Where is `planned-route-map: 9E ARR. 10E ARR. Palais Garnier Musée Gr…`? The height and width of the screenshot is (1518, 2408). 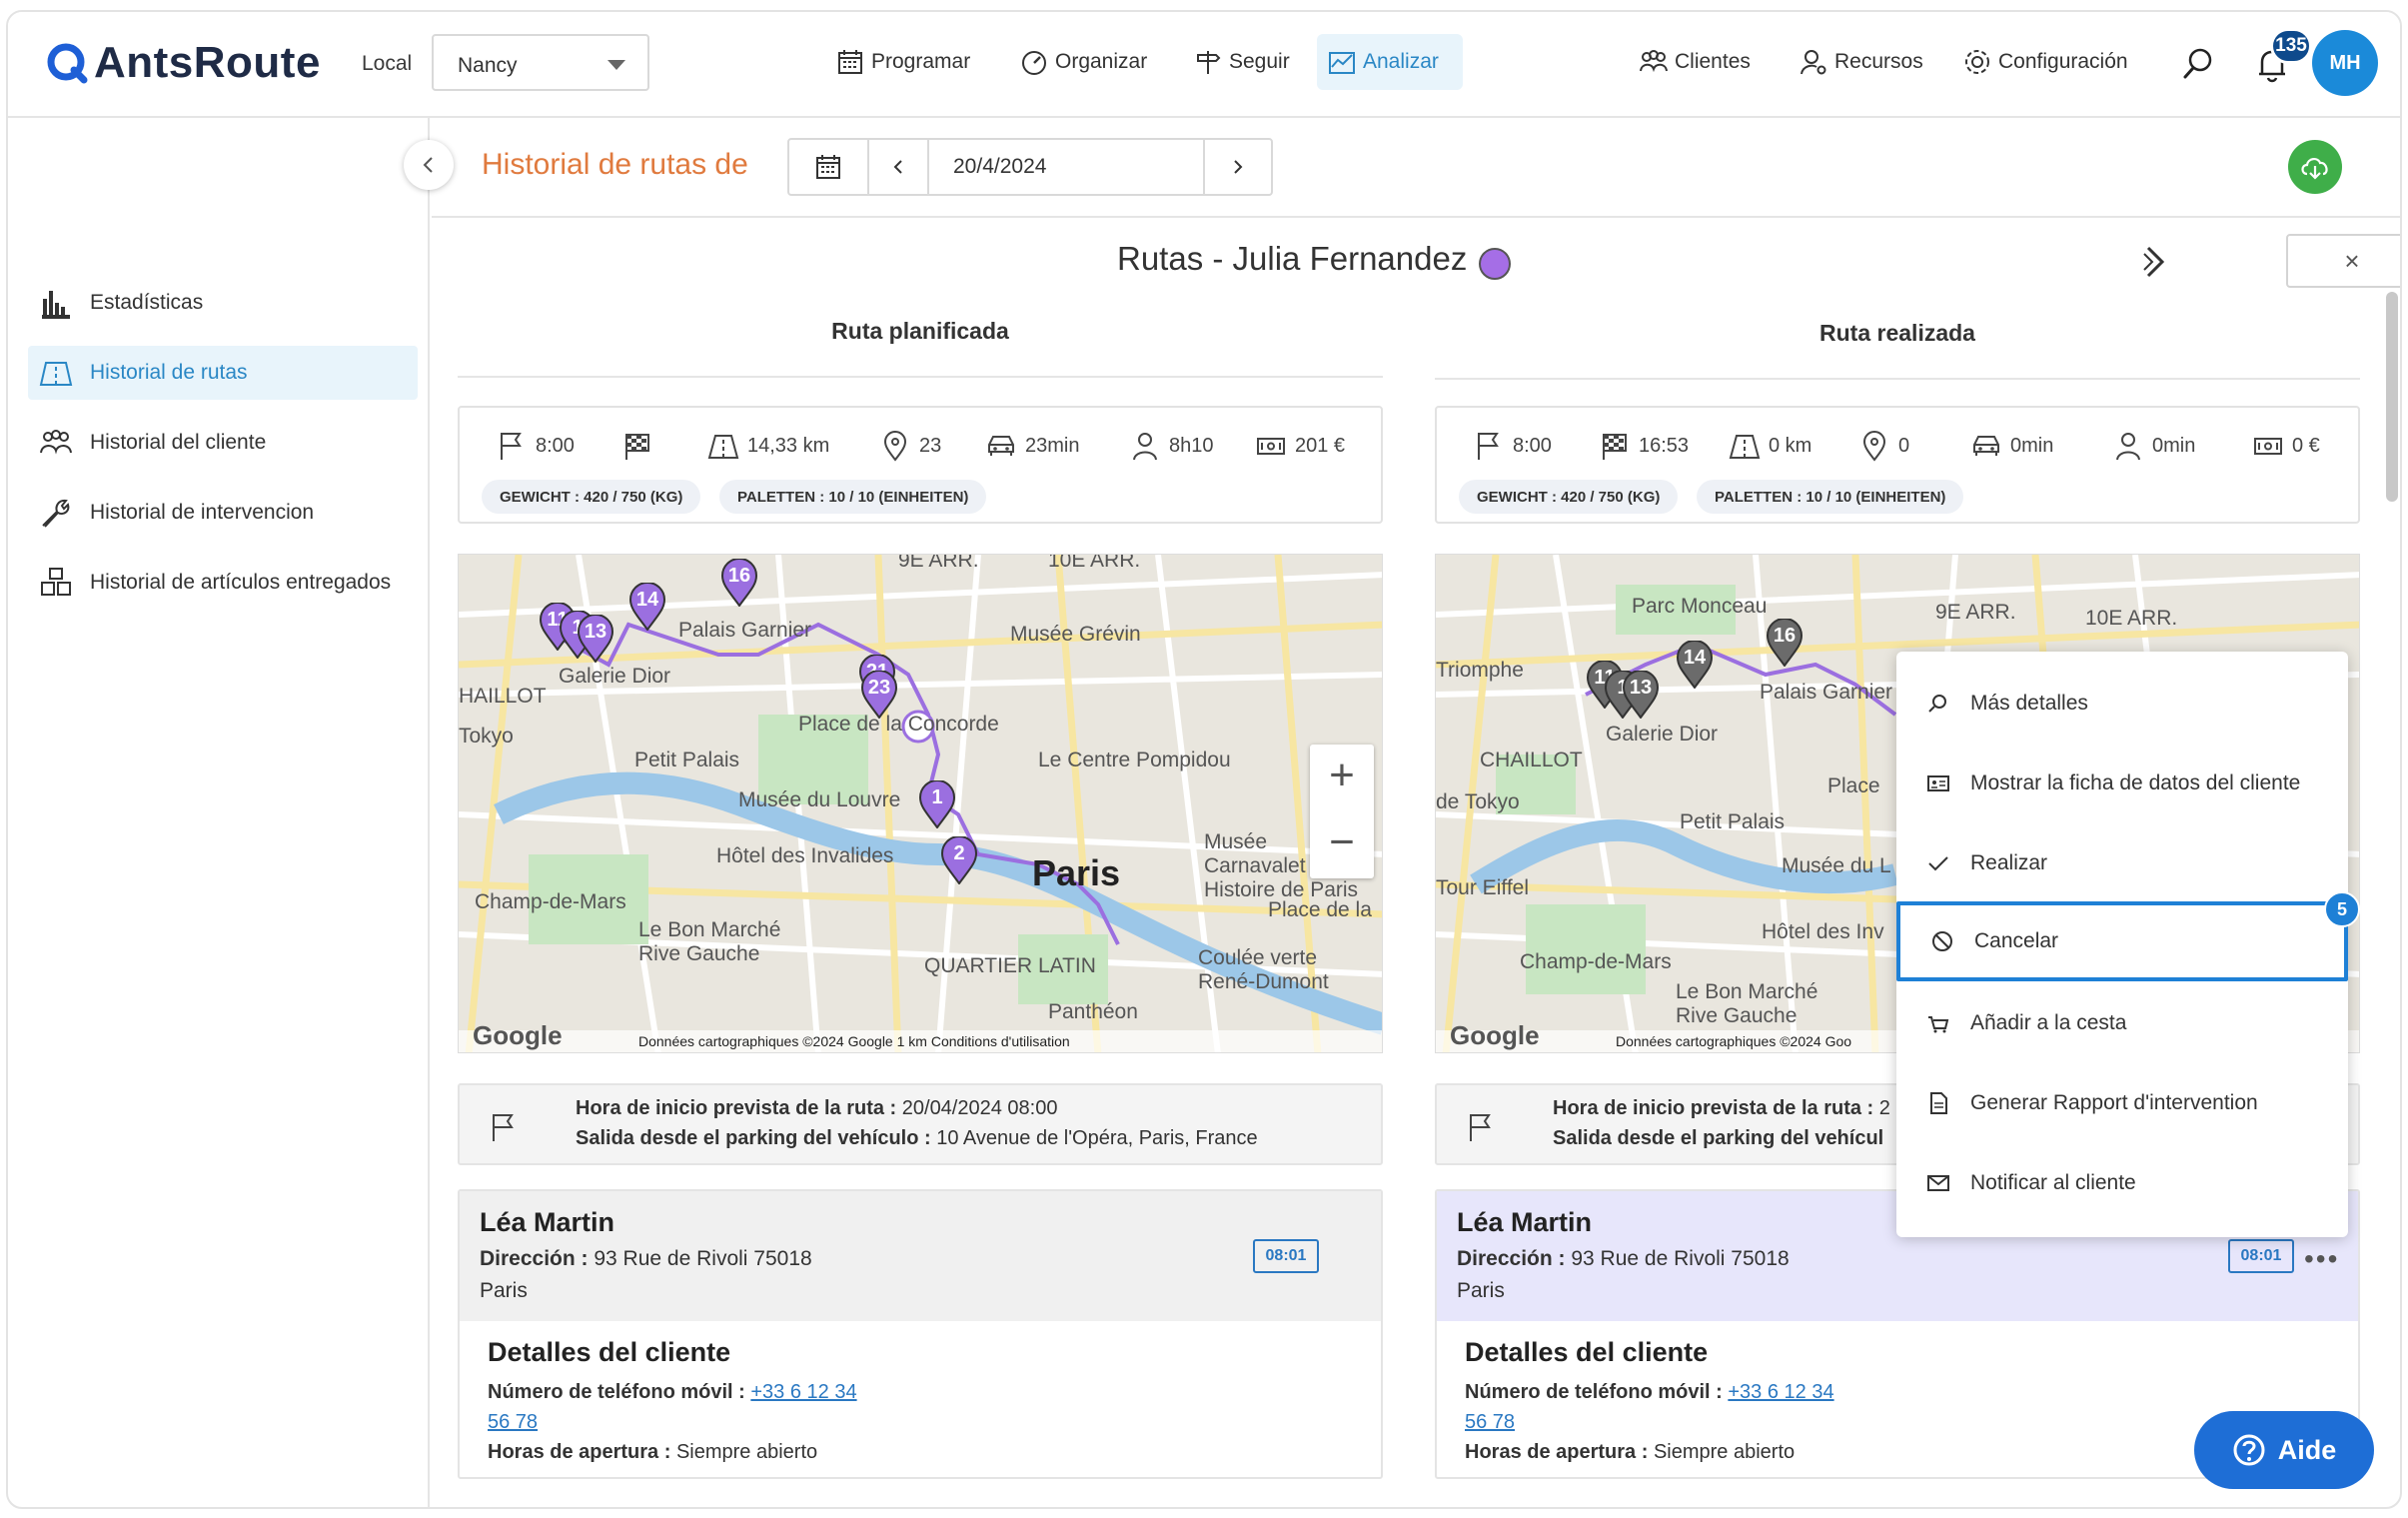 planned-route-map: 9E ARR. 10E ARR. Palais Garnier Musée Gr… is located at coordinates (921, 803).